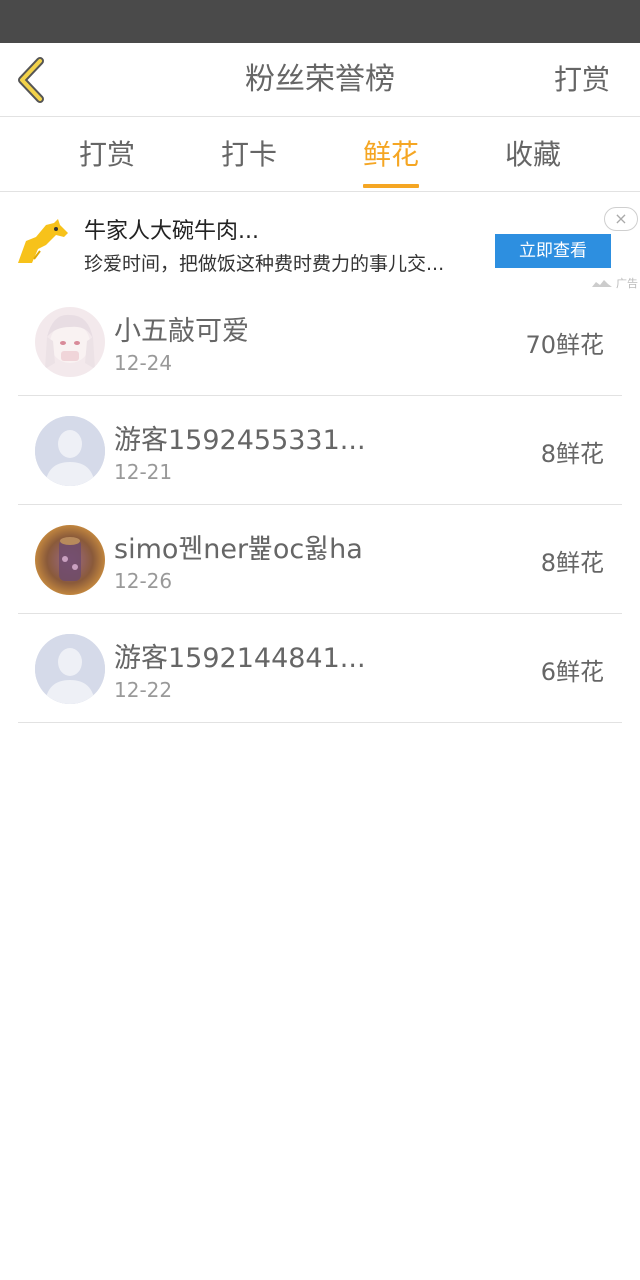  What do you see at coordinates (391, 186) in the screenshot?
I see `active-tab-indicator` at bounding box center [391, 186].